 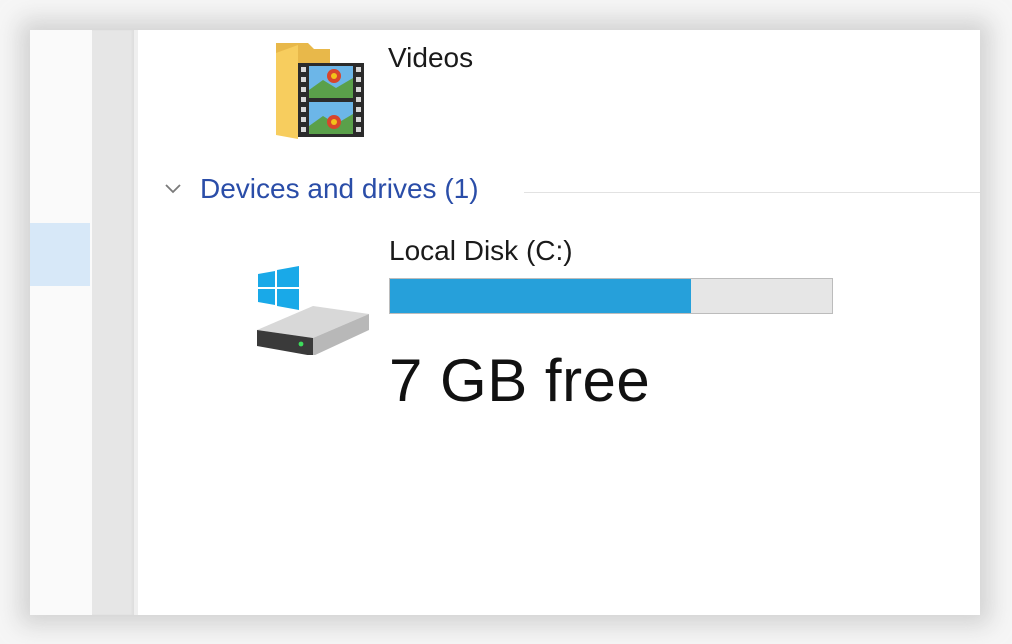 I want to click on windows-drive-icon, so click(x=313, y=310).